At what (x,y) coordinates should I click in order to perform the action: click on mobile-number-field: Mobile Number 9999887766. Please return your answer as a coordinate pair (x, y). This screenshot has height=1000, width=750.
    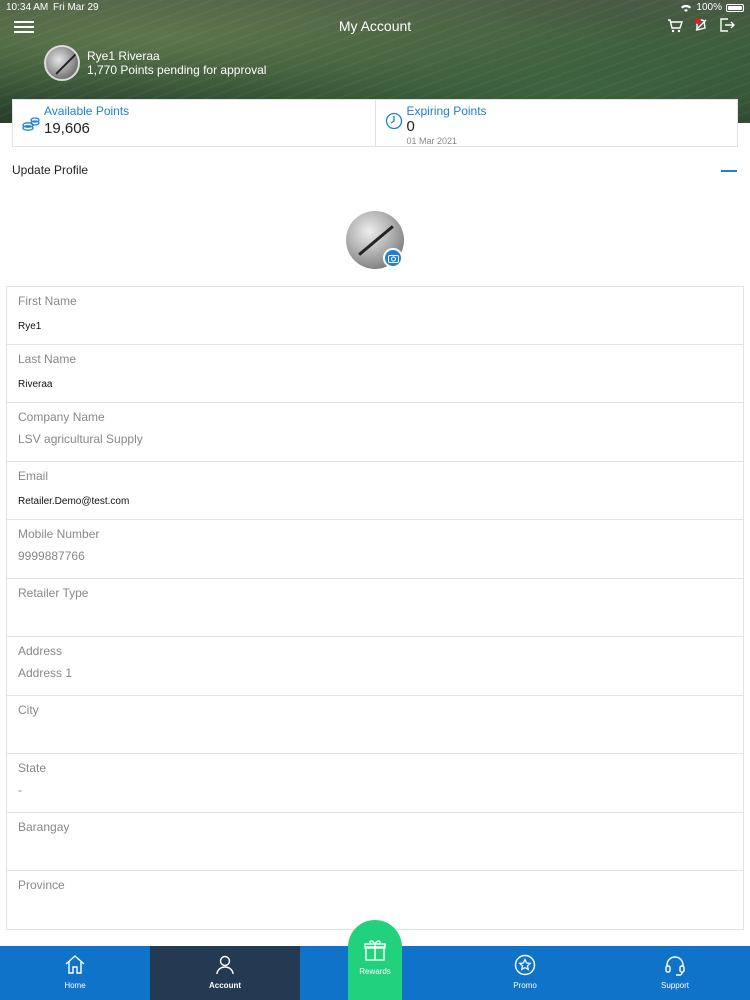
    Looking at the image, I should click on (375, 549).